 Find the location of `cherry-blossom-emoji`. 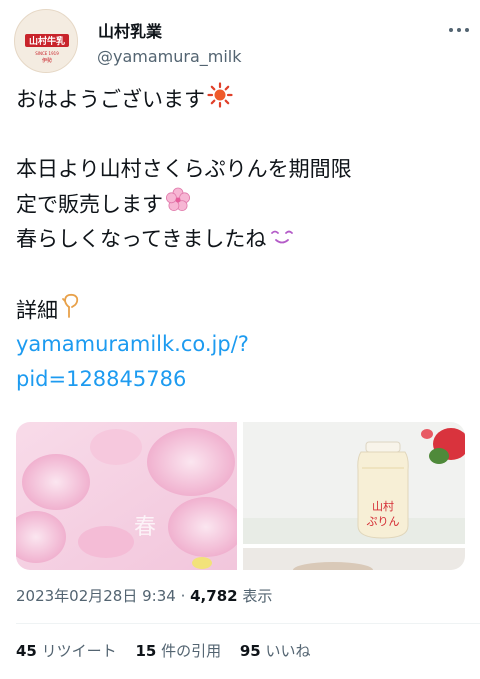

cherry-blossom-emoji is located at coordinates (178, 205).